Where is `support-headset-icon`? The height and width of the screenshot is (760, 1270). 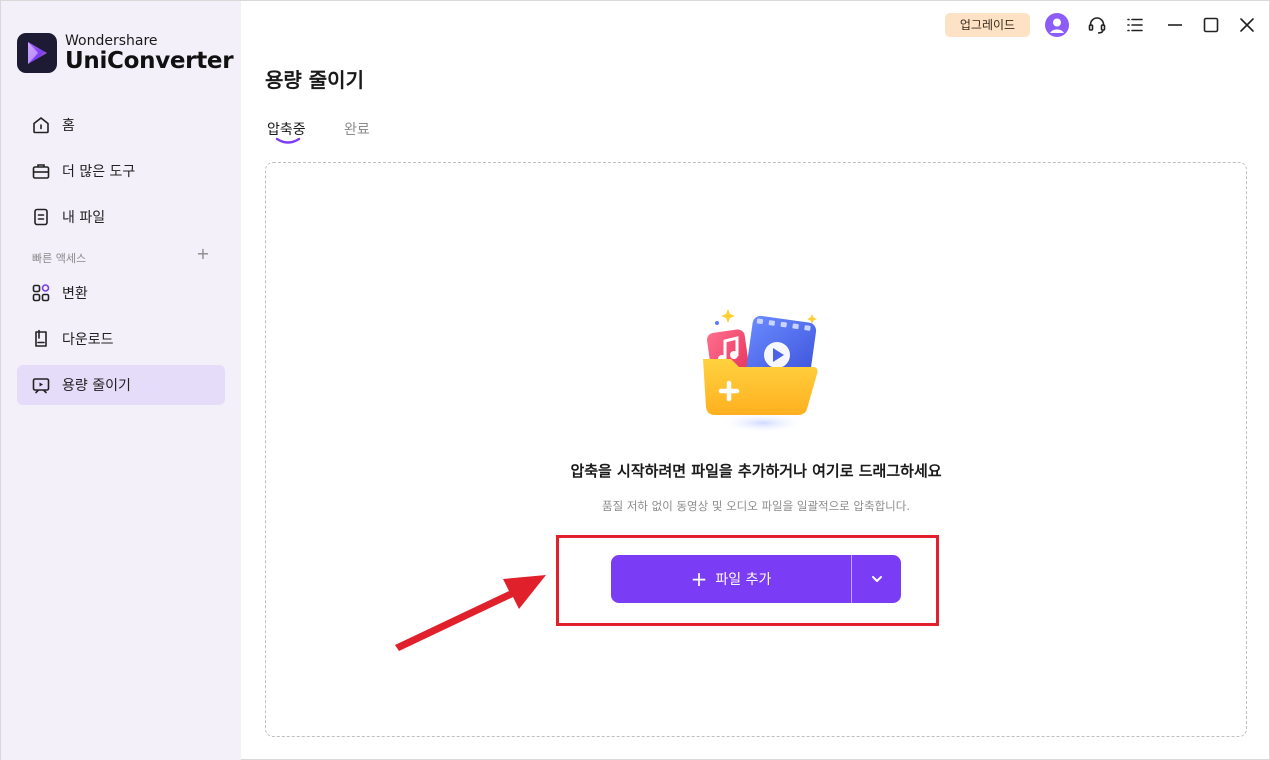 support-headset-icon is located at coordinates (1097, 25).